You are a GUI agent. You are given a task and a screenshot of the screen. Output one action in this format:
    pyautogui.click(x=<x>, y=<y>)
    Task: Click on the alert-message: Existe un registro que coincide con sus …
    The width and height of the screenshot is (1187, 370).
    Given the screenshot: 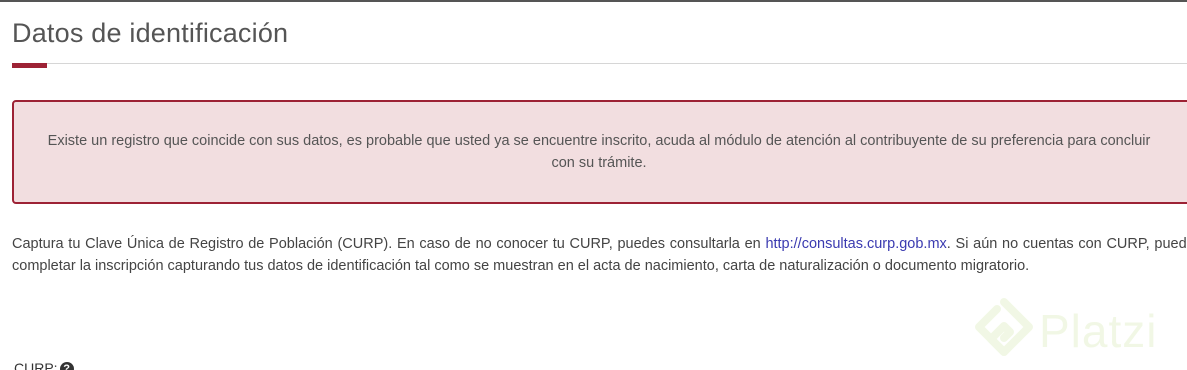 What is the action you would take?
    pyautogui.click(x=599, y=152)
    